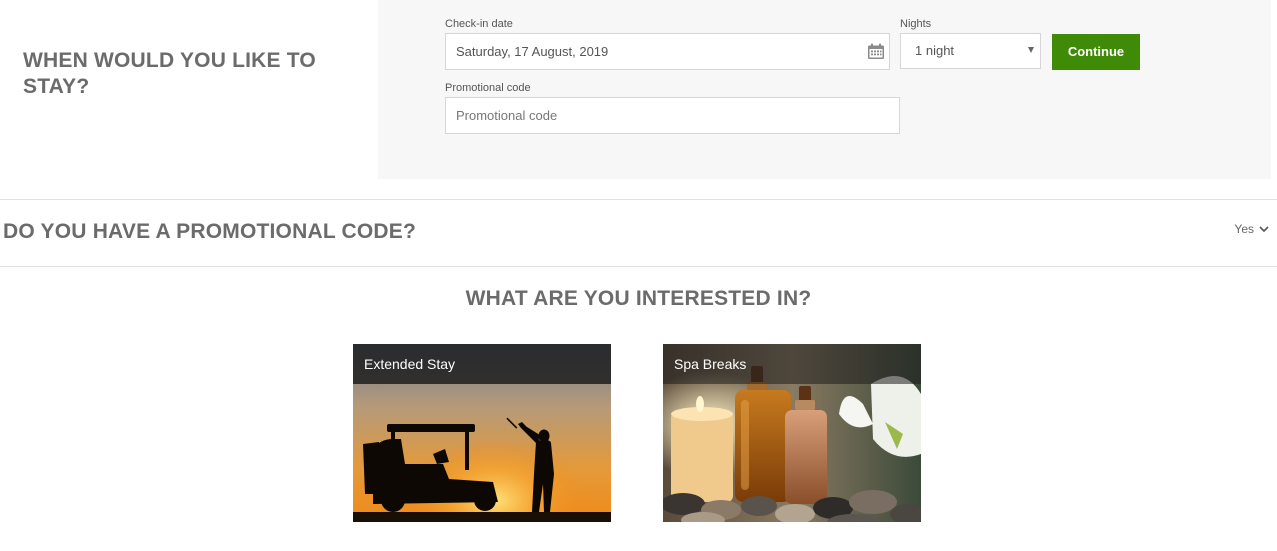 This screenshot has height=551, width=1277. Describe the element at coordinates (532, 51) in the screenshot. I see `checkin-date-value: Saturday, 17 August, 2019` at that location.